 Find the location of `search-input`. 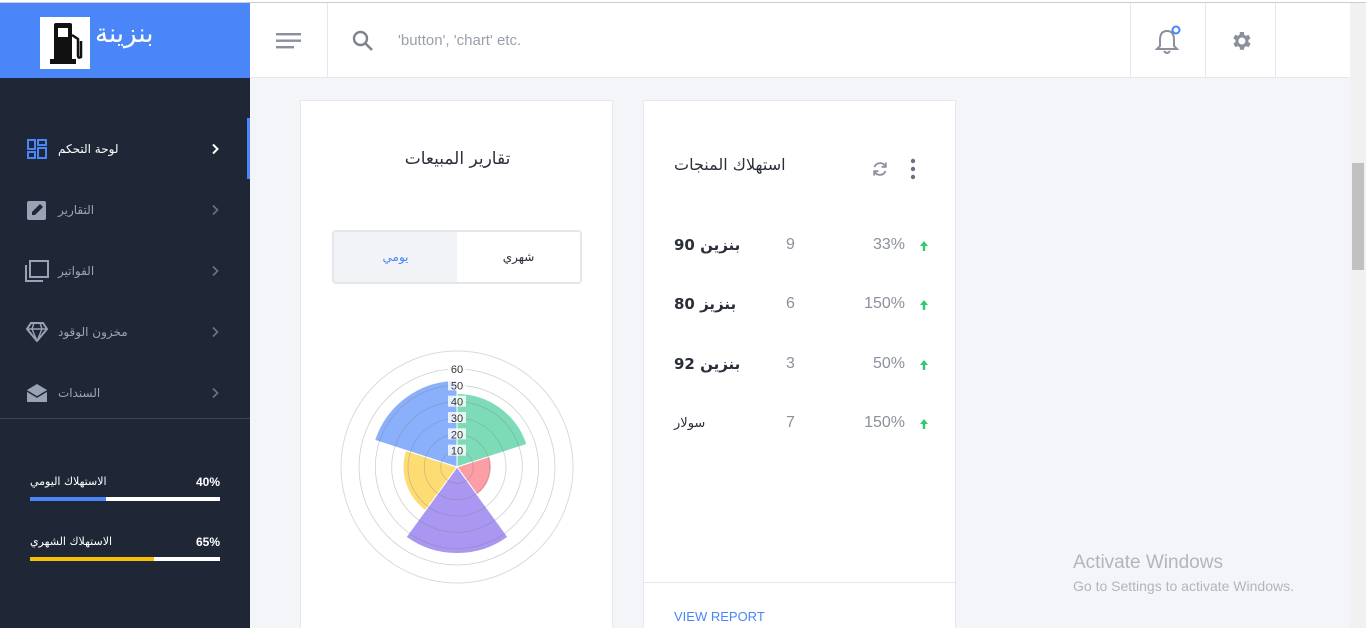

search-input is located at coordinates (598, 40).